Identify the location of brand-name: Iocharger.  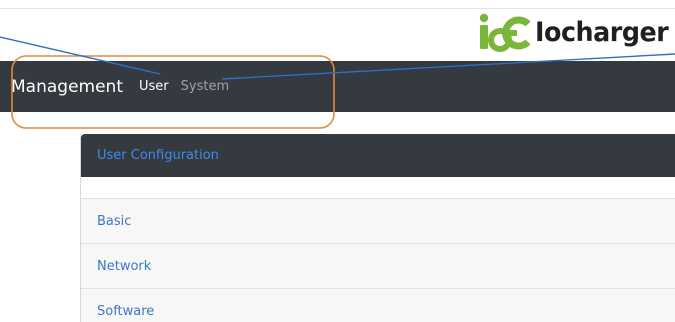
(602, 32).